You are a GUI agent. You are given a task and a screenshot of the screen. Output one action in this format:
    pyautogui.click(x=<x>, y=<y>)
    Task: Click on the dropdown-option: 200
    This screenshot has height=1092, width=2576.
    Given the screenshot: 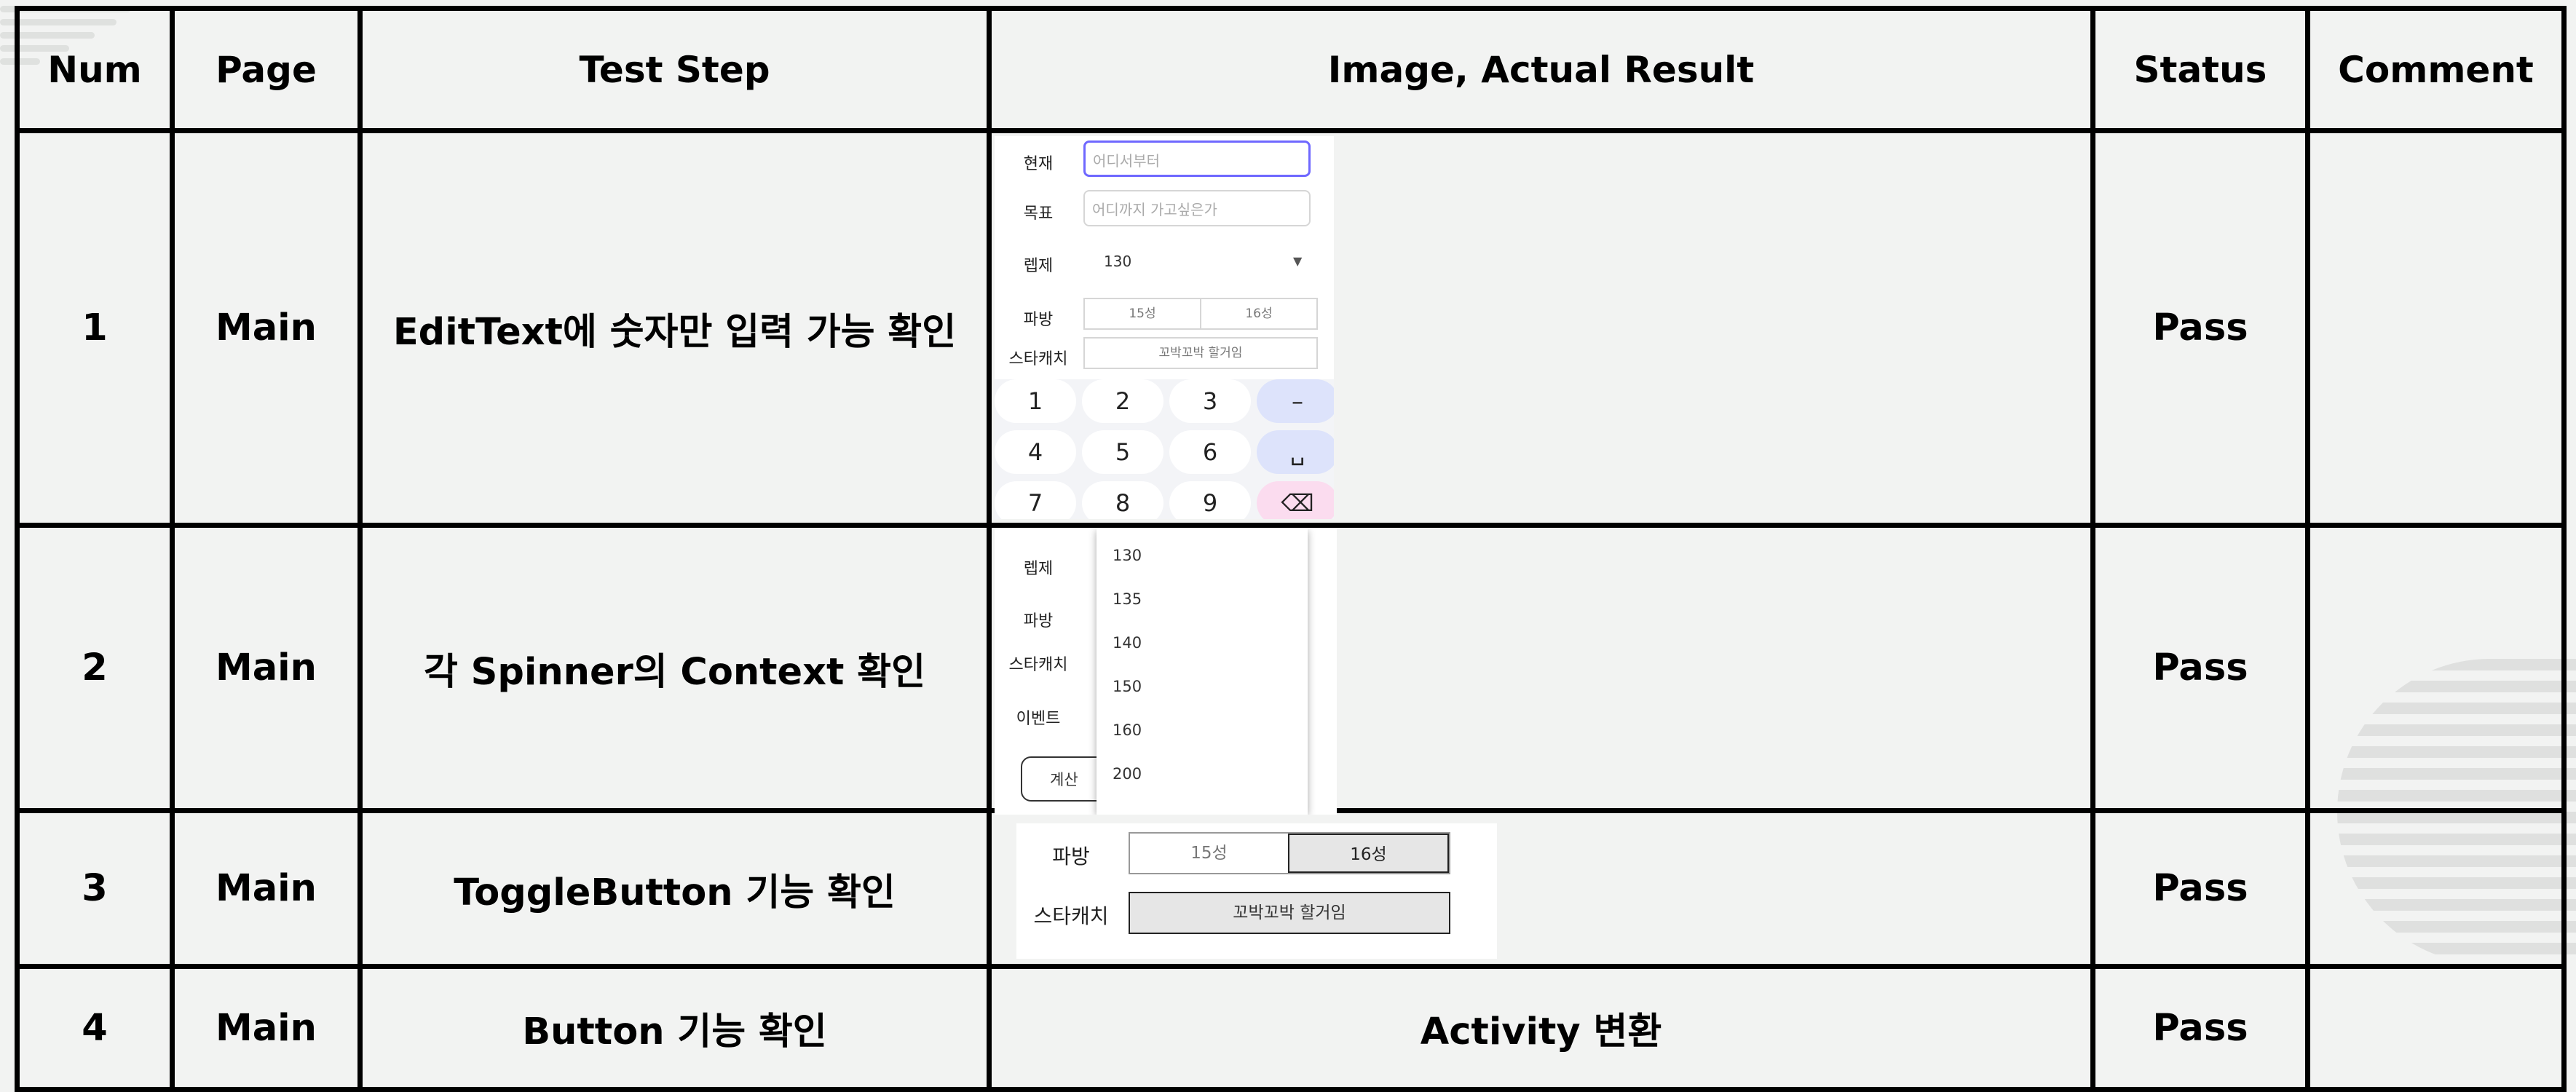 What is the action you would take?
    pyautogui.click(x=1128, y=774)
    